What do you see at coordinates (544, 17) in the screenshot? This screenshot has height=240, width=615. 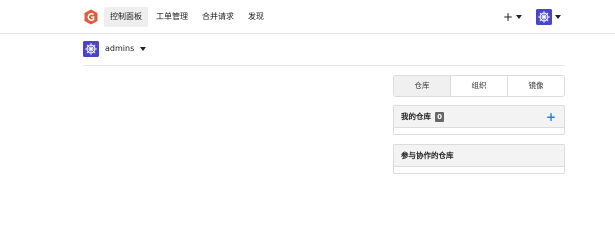 I see `avatar-icon` at bounding box center [544, 17].